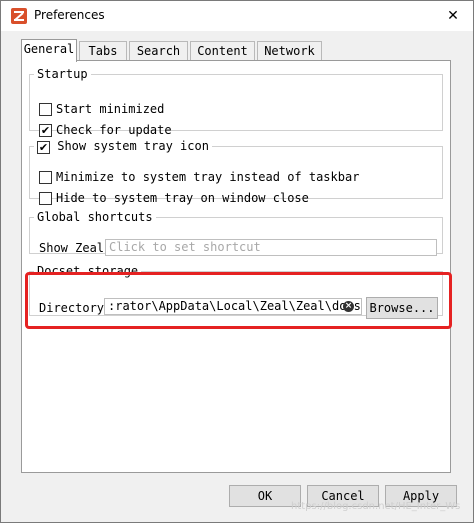 The image size is (474, 523). What do you see at coordinates (114, 130) in the screenshot?
I see `check-for-update-label: Check for update` at bounding box center [114, 130].